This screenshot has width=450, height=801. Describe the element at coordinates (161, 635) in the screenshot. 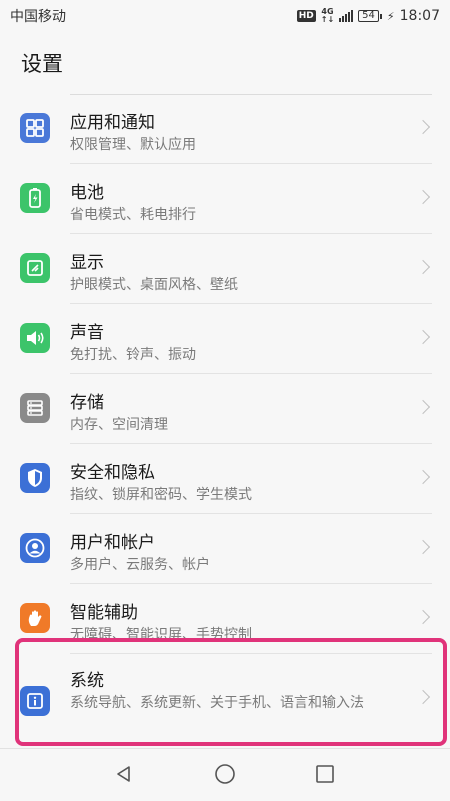

I see `settings-item-desc: 无障碍、智能识屏、手势控制` at that location.